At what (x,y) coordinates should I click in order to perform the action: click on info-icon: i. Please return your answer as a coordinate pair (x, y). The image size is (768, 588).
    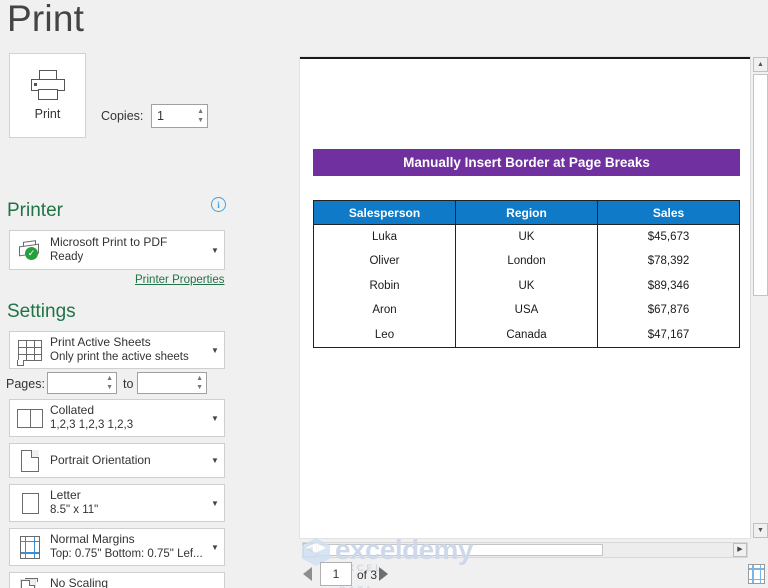
    Looking at the image, I should click on (218, 204).